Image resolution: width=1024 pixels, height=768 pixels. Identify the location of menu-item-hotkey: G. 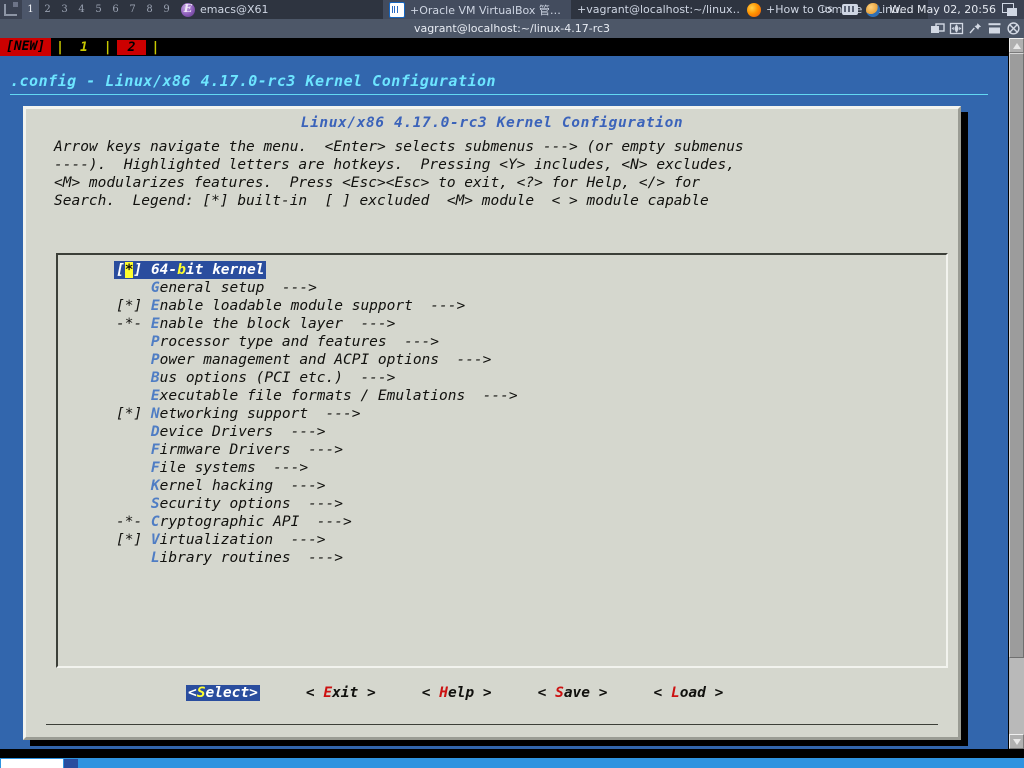
(155, 288).